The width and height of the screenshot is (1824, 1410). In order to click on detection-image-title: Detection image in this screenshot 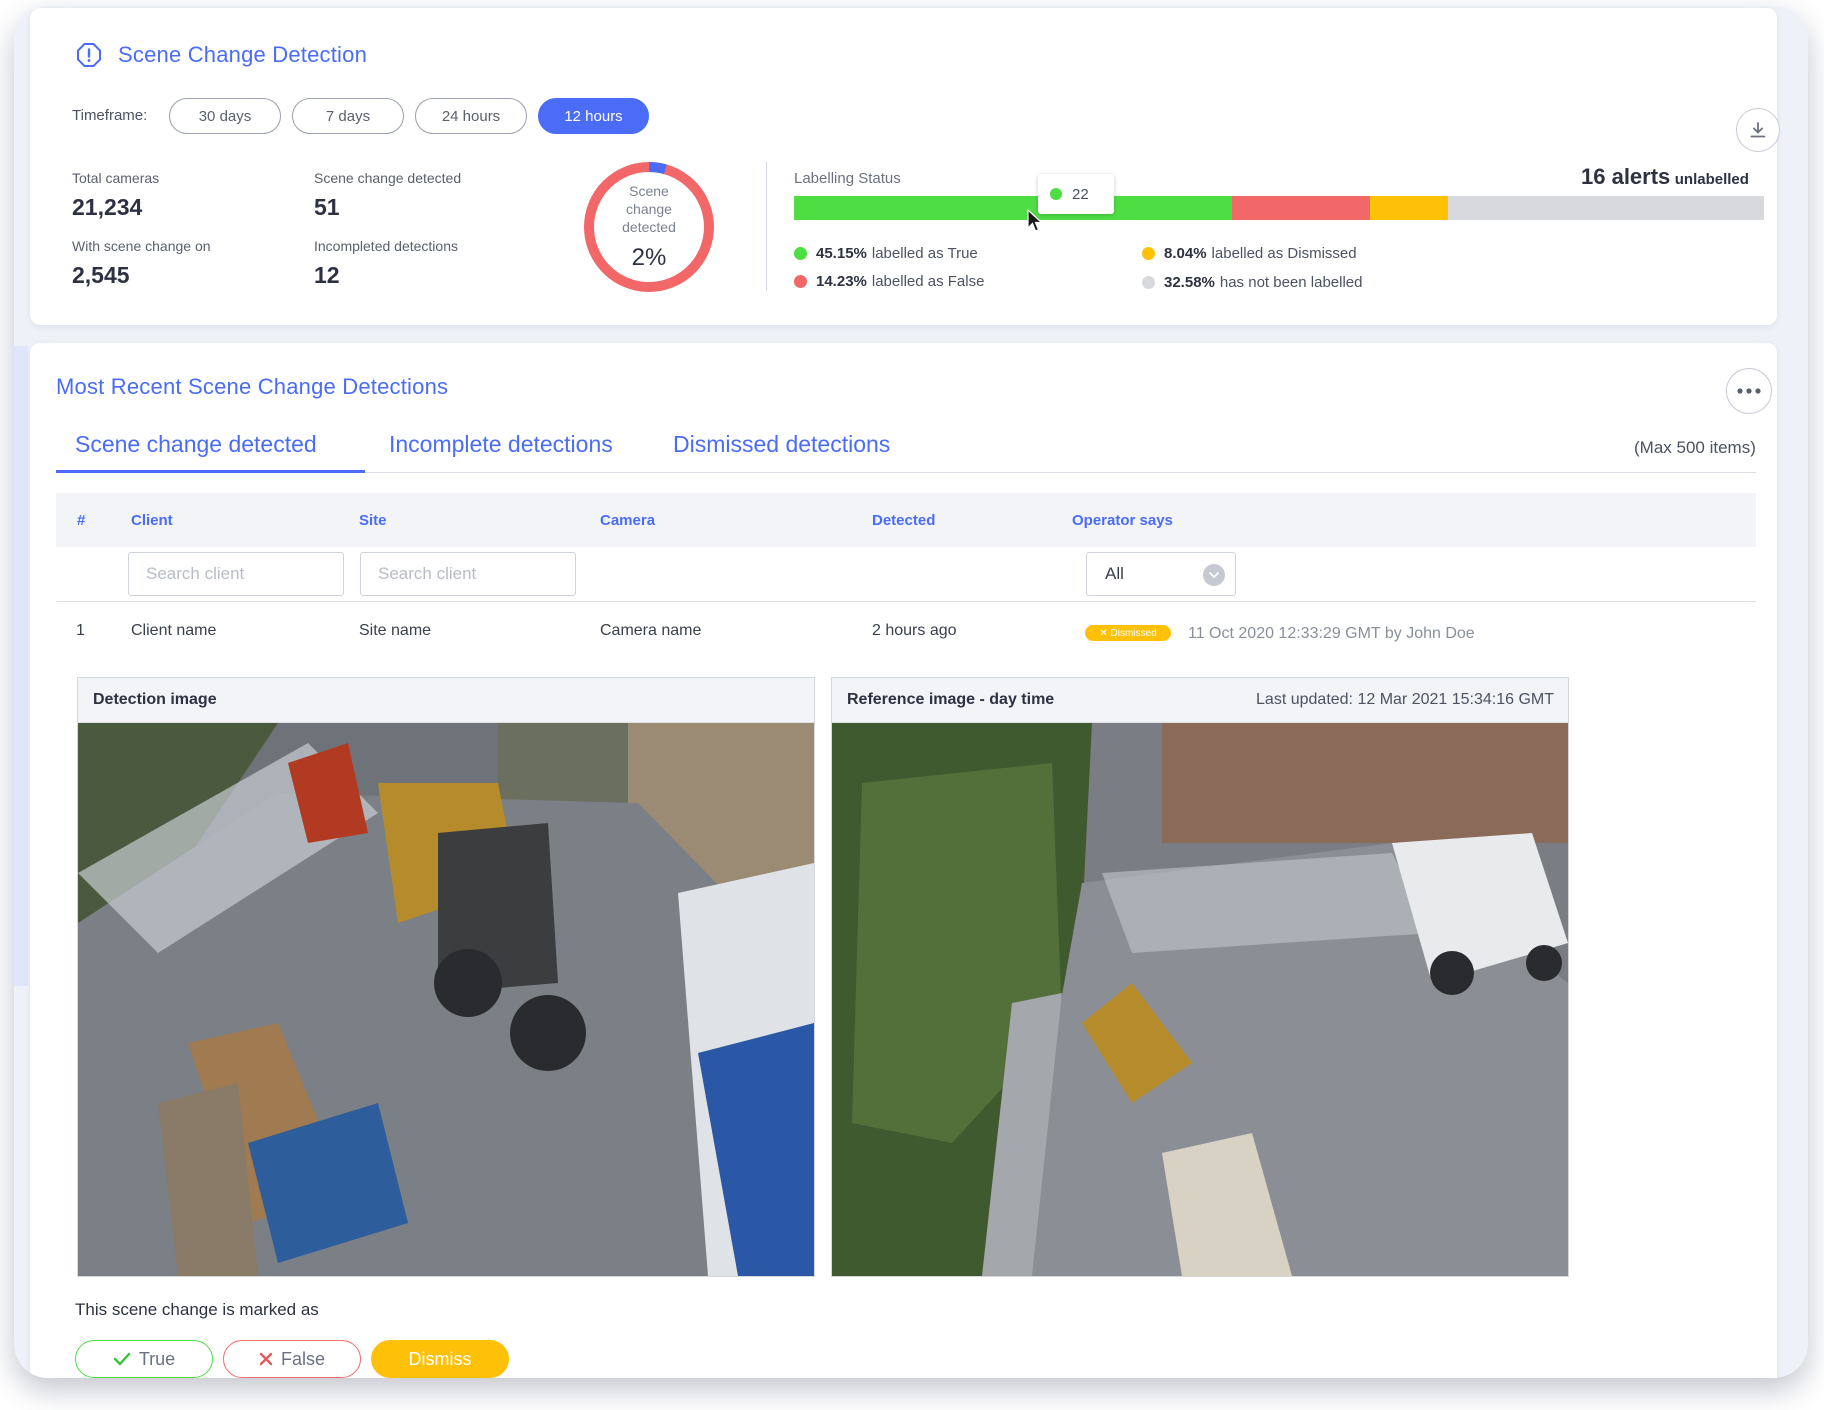, I will do `click(155, 699)`.